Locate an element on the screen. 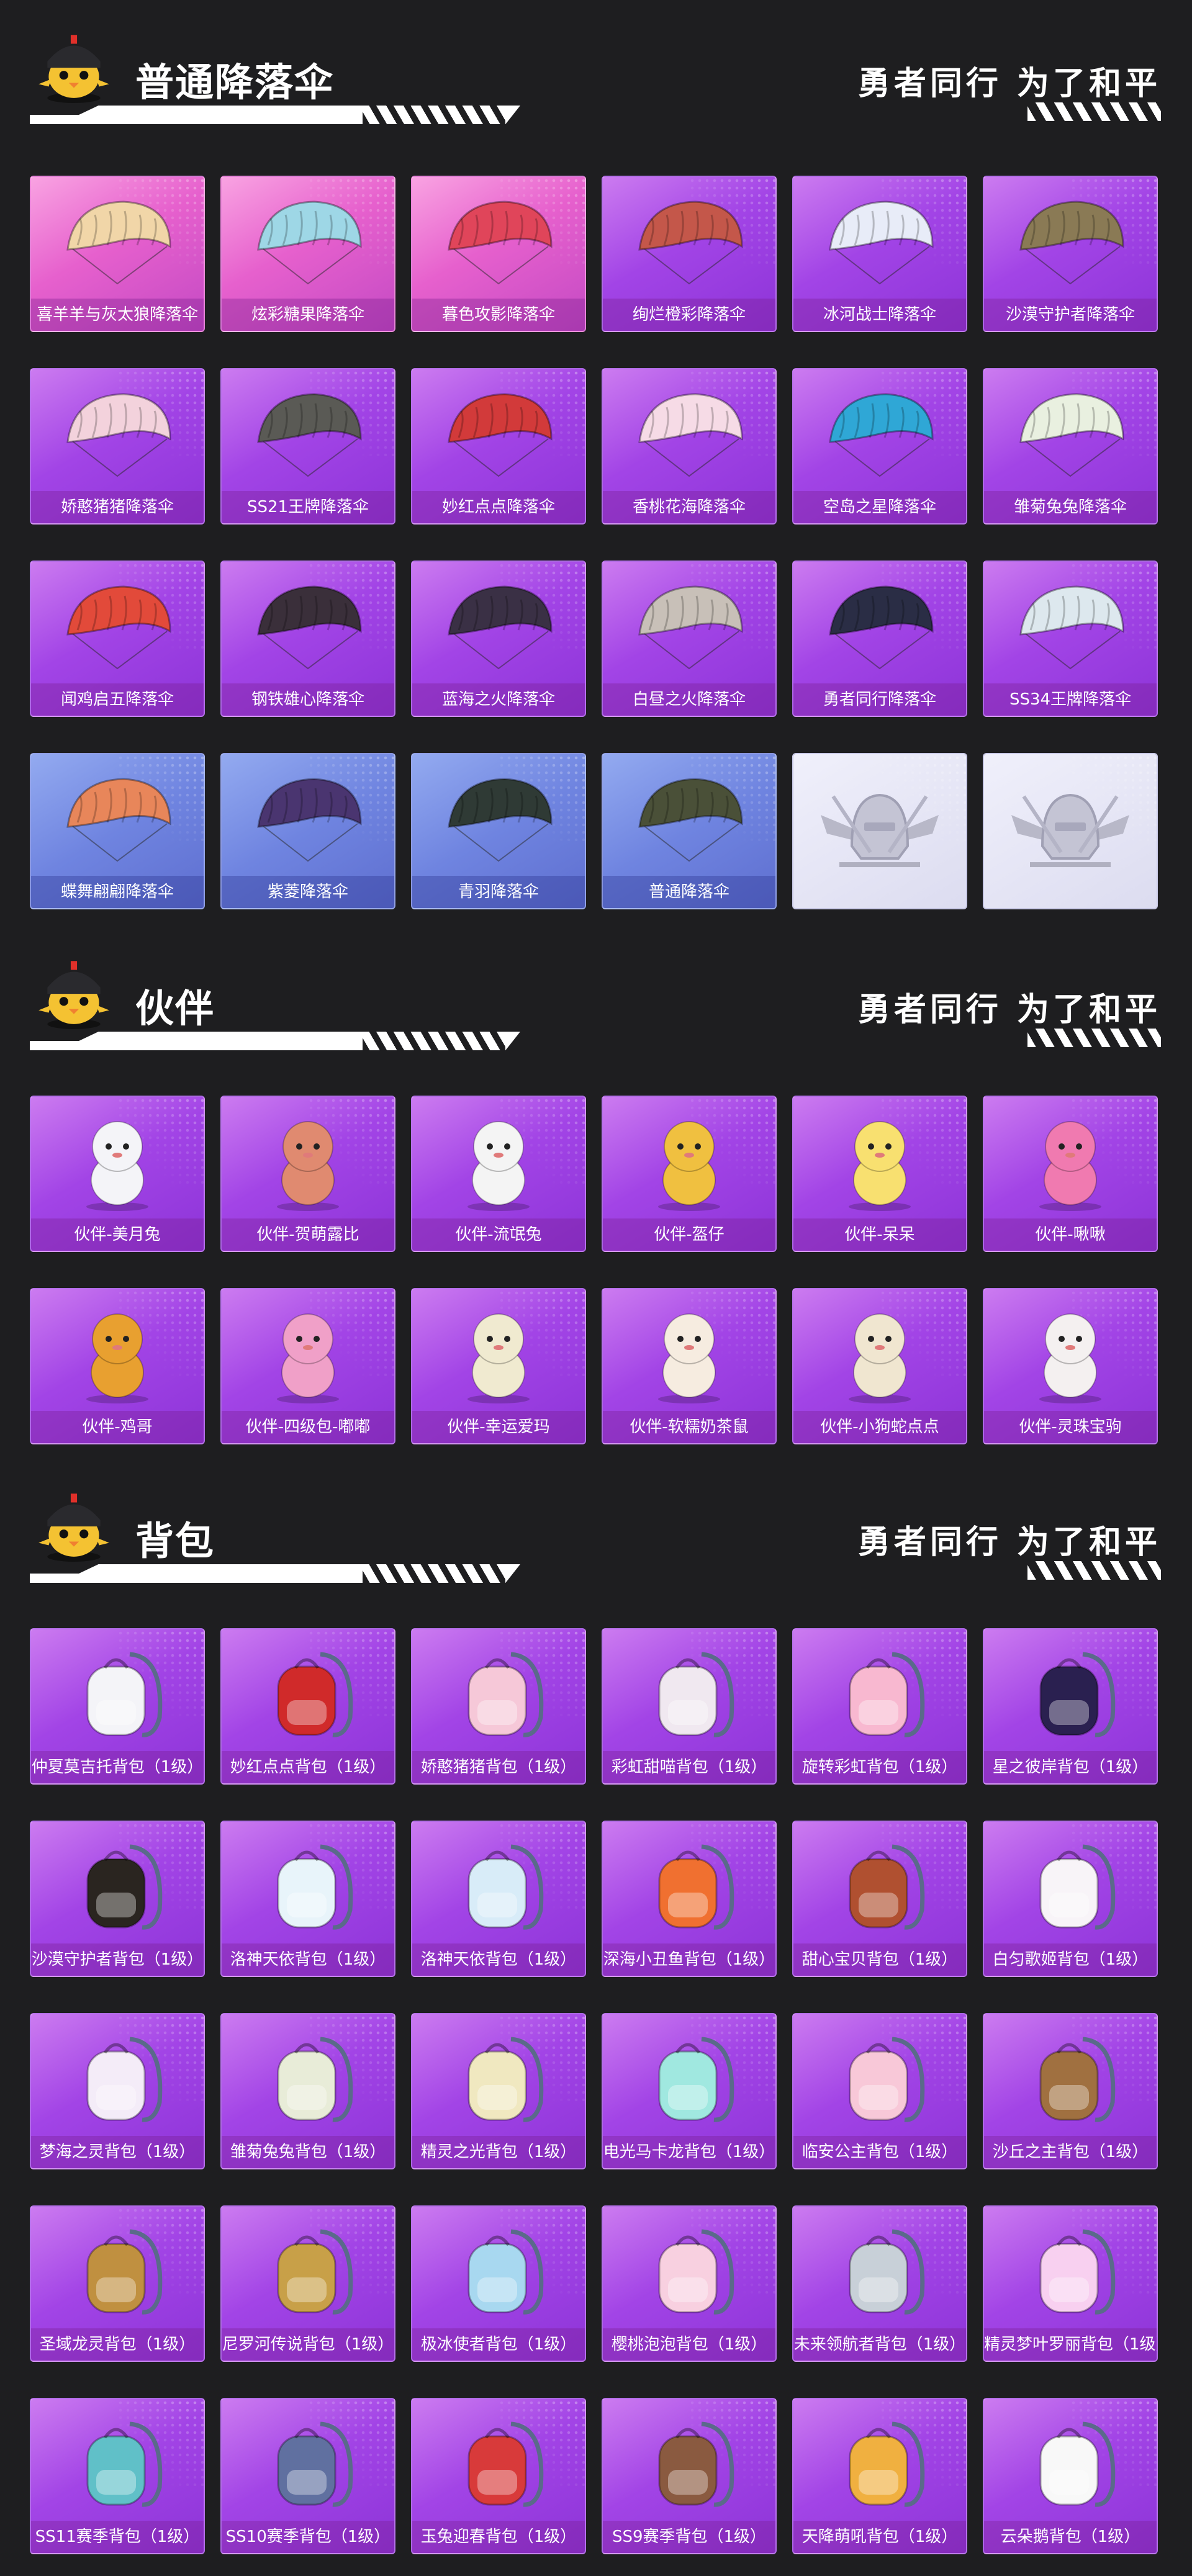 Image resolution: width=1192 pixels, height=2576 pixels. nile-legend-backpack-icon is located at coordinates (315, 2272).